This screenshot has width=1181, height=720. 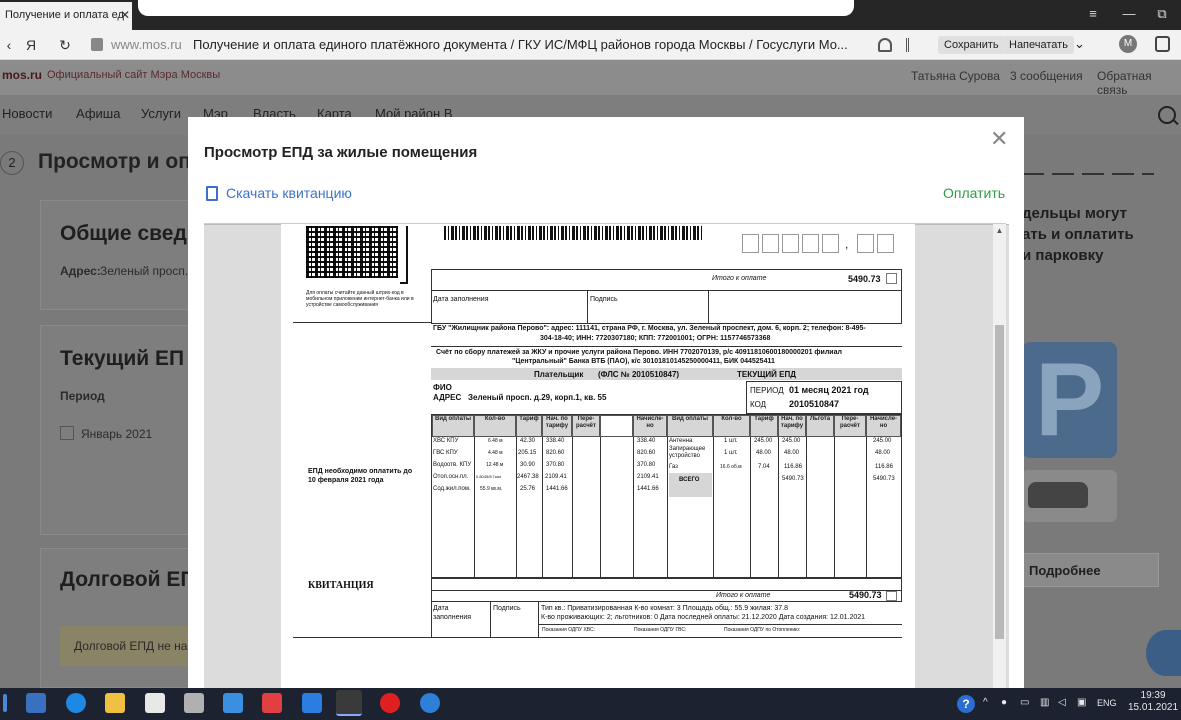 What do you see at coordinates (913, 45) in the screenshot?
I see `reader-icon` at bounding box center [913, 45].